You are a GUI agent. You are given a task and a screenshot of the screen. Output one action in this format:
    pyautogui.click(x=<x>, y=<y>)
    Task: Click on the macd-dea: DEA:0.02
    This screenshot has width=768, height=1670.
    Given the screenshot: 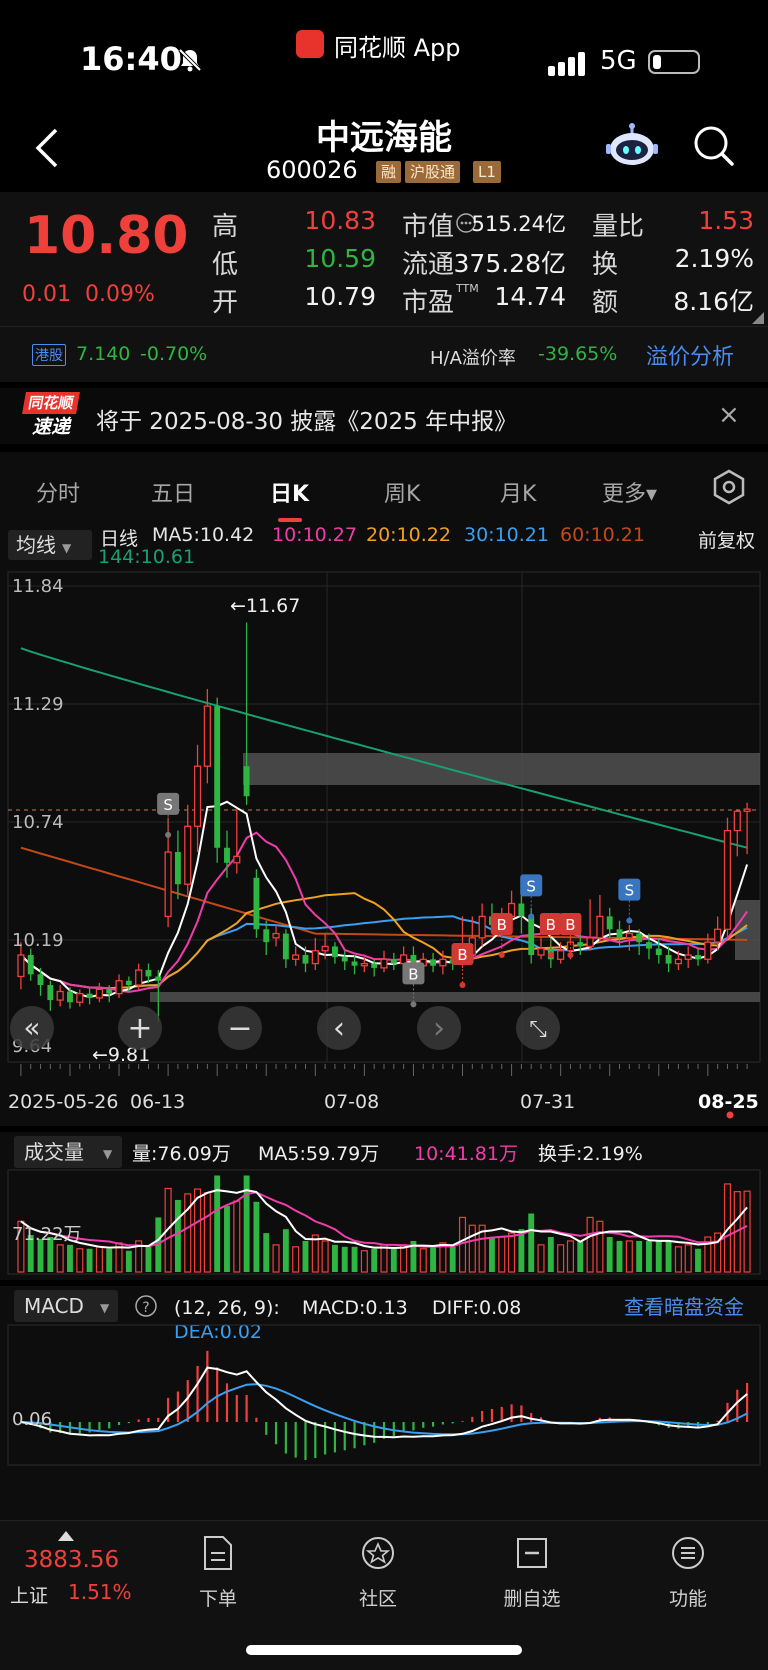 What is the action you would take?
    pyautogui.click(x=218, y=1332)
    